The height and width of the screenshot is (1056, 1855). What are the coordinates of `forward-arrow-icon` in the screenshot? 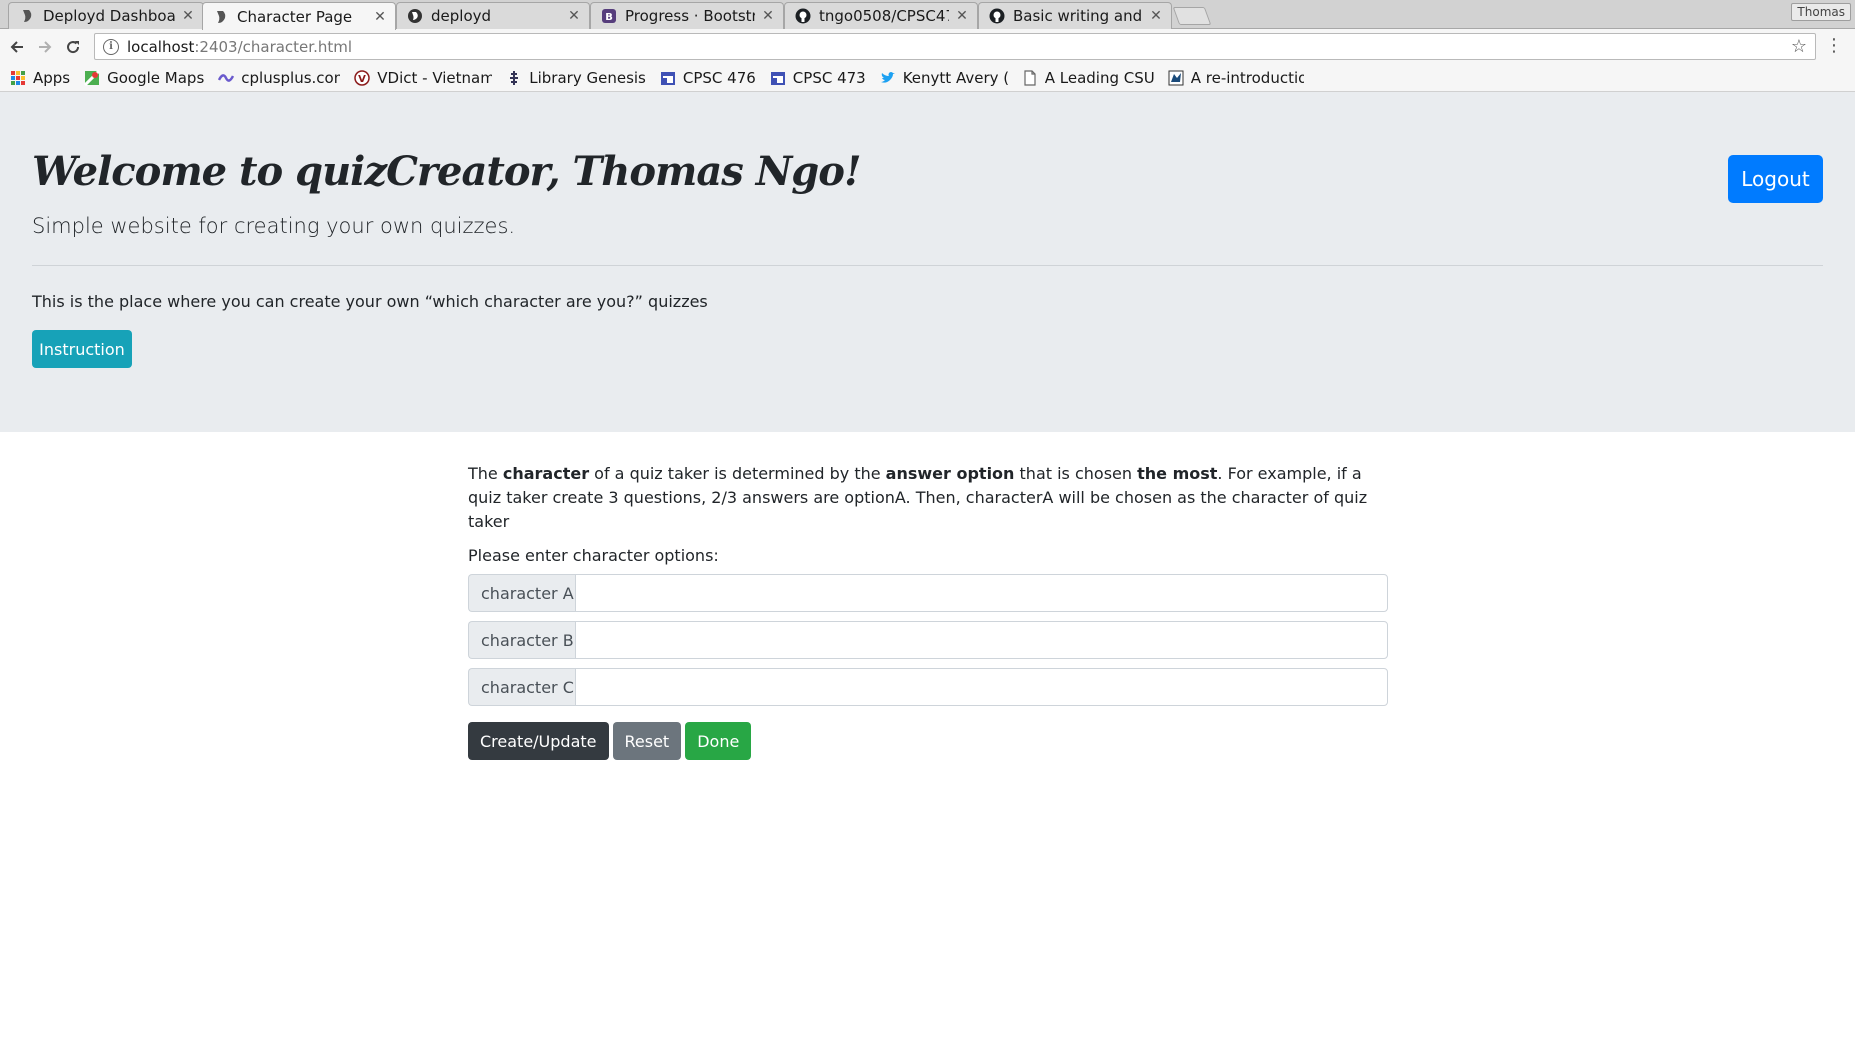 It's located at (45, 47).